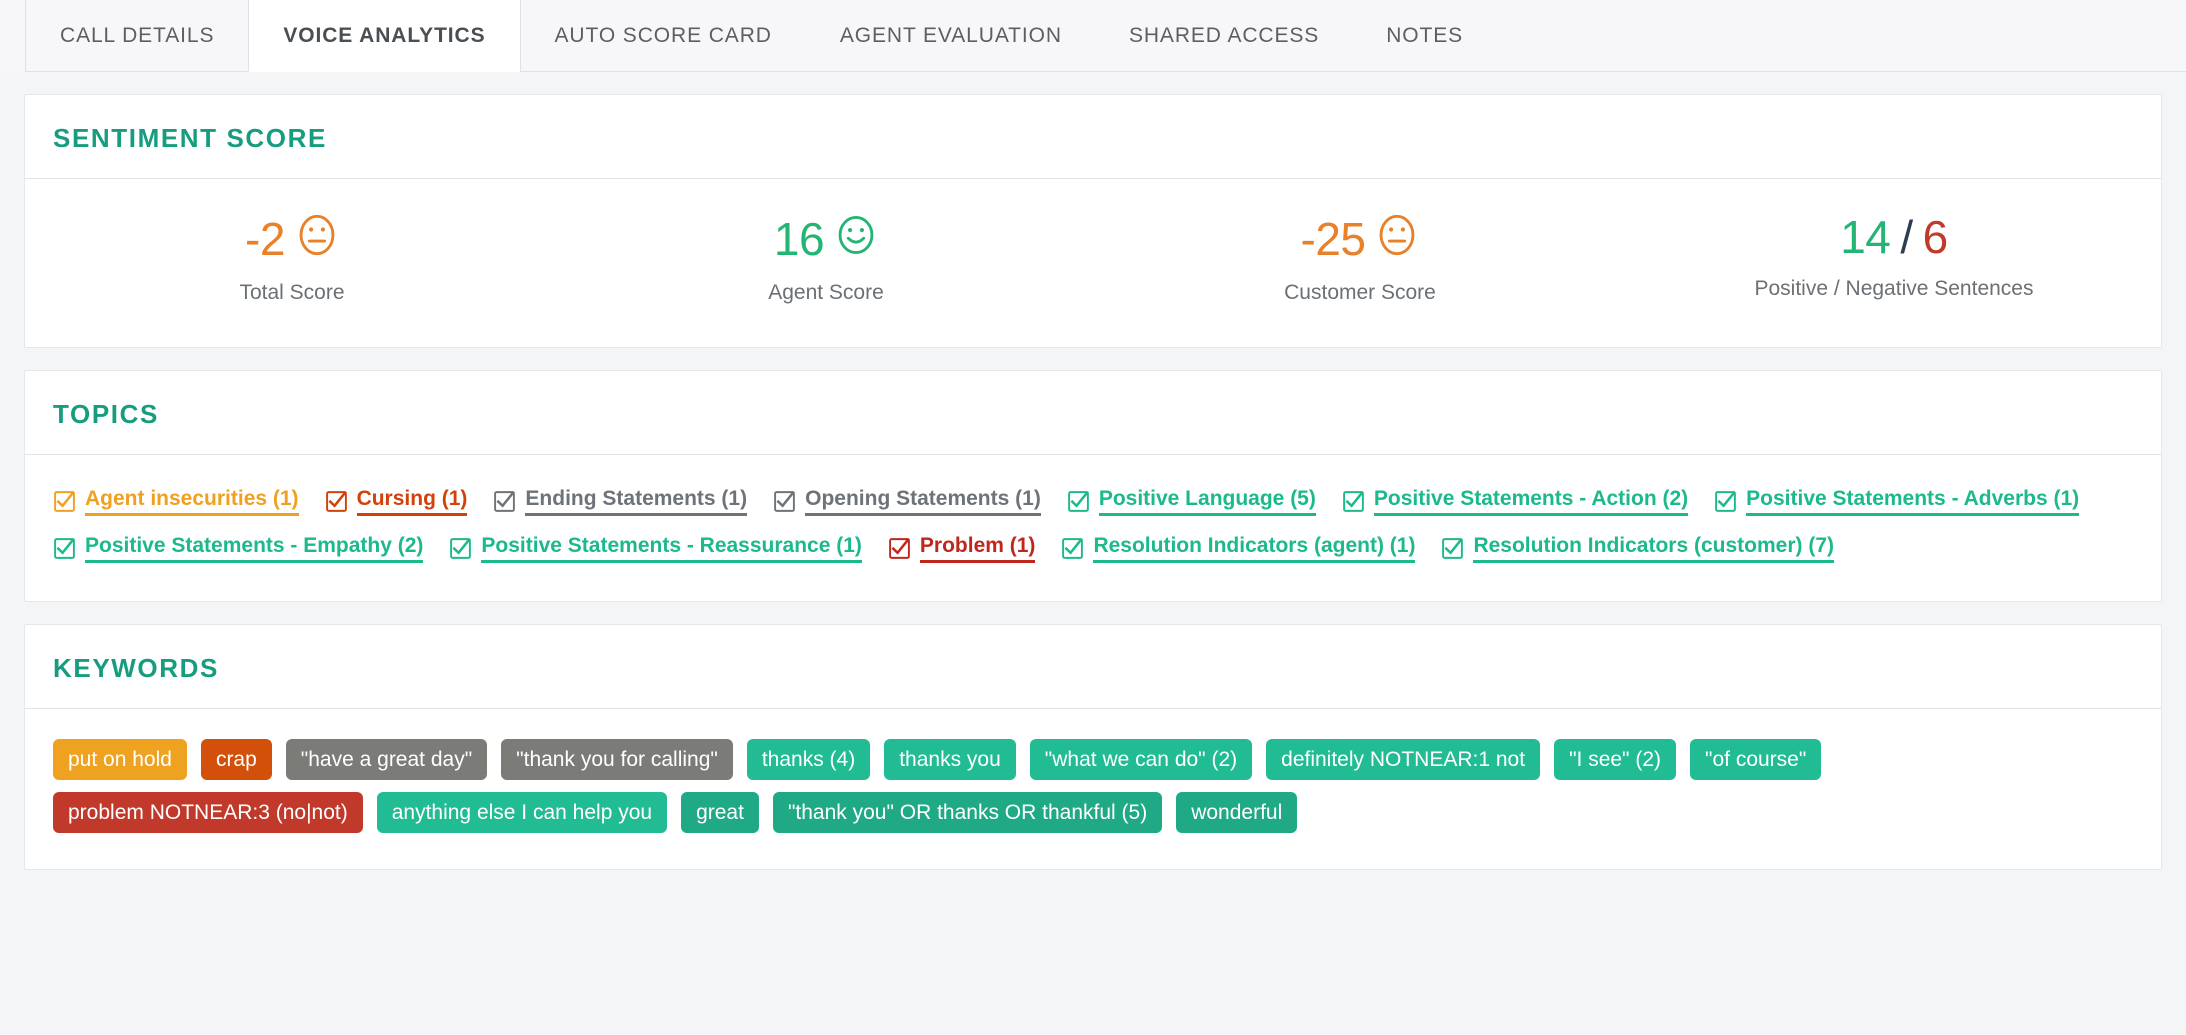 The image size is (2186, 1035). I want to click on tab-call-details: CALL DETAILS, so click(137, 36).